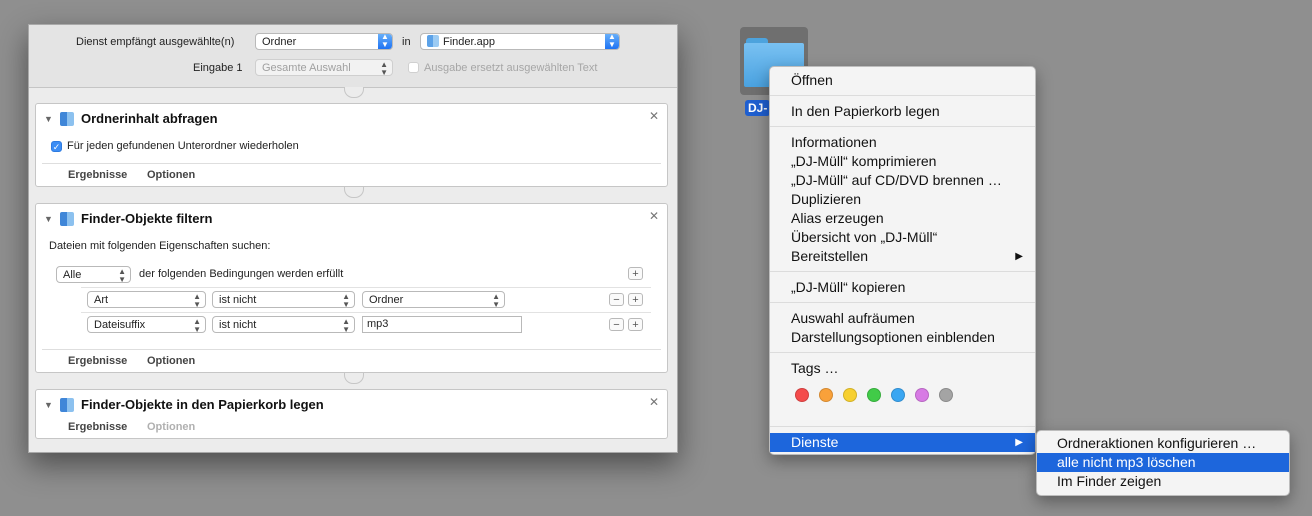  What do you see at coordinates (1163, 481) in the screenshot?
I see `submenu-item-show-in-finder: Im Finder zeigen` at bounding box center [1163, 481].